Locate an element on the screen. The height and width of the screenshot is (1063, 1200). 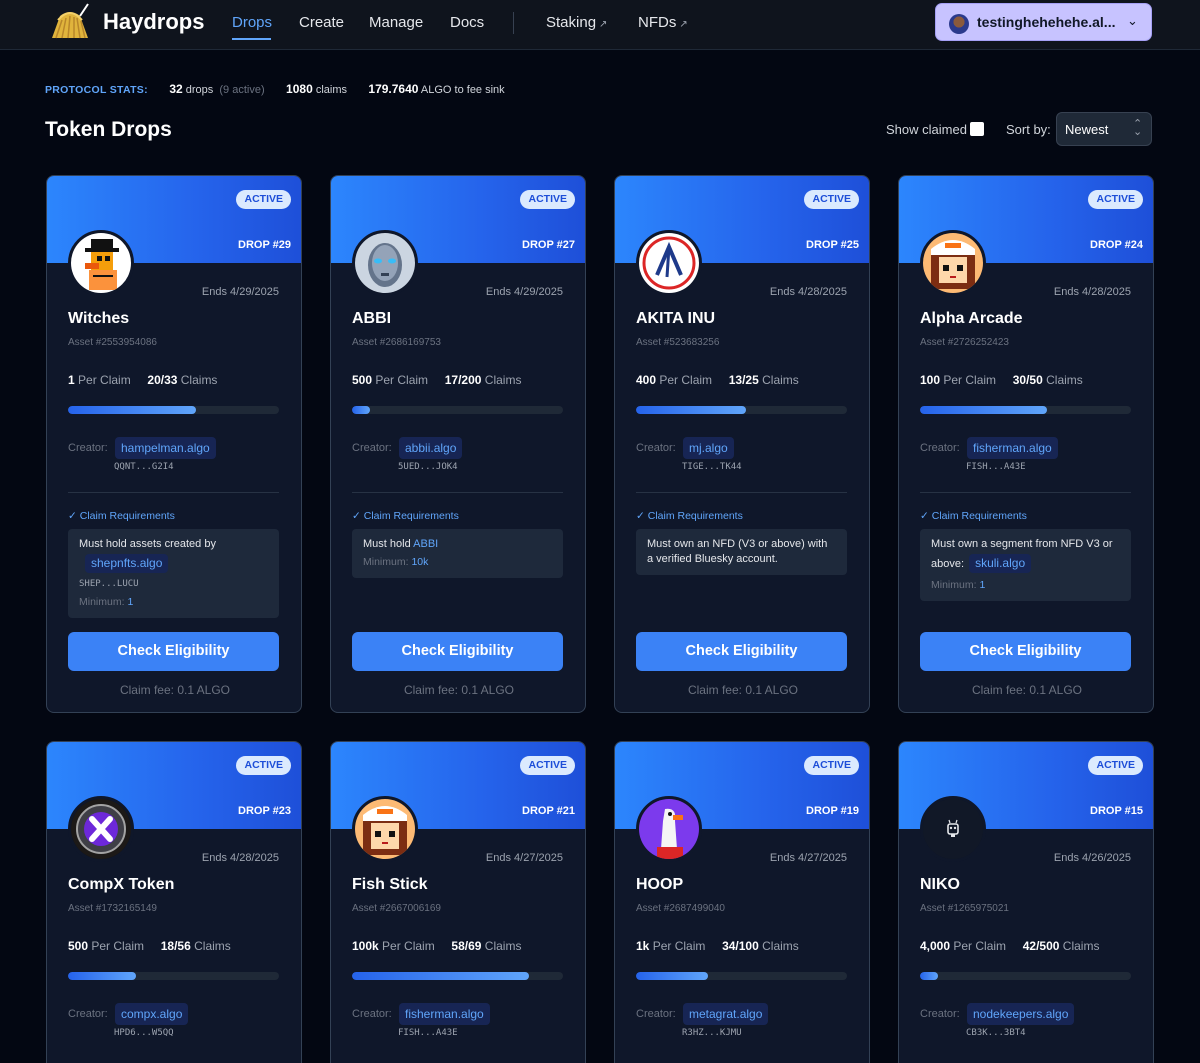
show-claimed-checkbox is located at coordinates (977, 129).